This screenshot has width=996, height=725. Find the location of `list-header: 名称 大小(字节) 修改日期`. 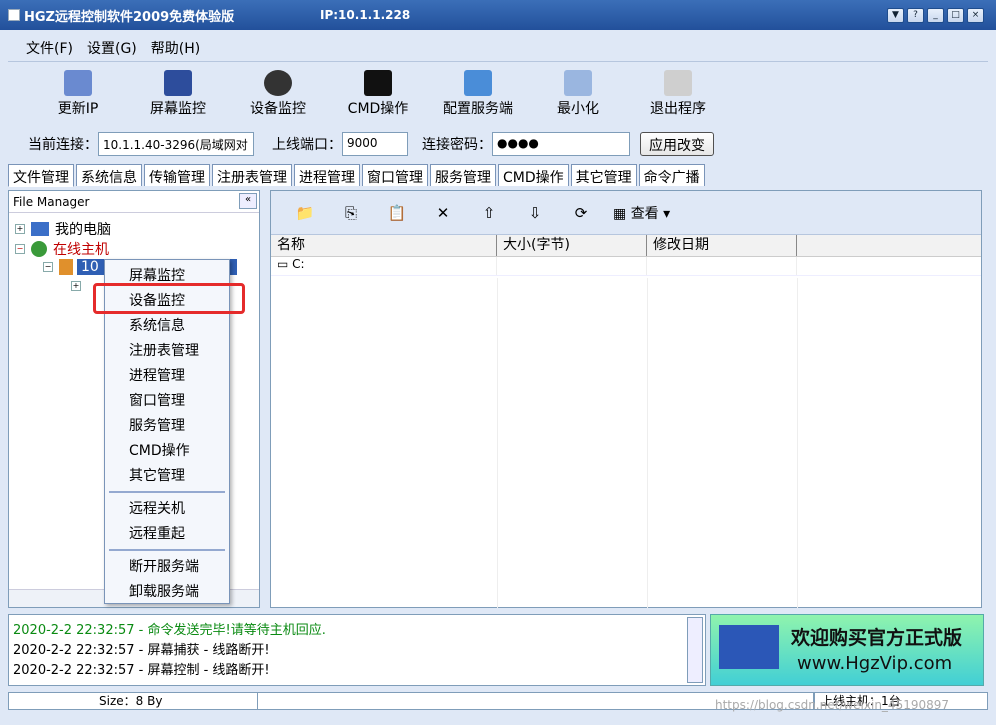

list-header: 名称 大小(字节) 修改日期 is located at coordinates (626, 246).